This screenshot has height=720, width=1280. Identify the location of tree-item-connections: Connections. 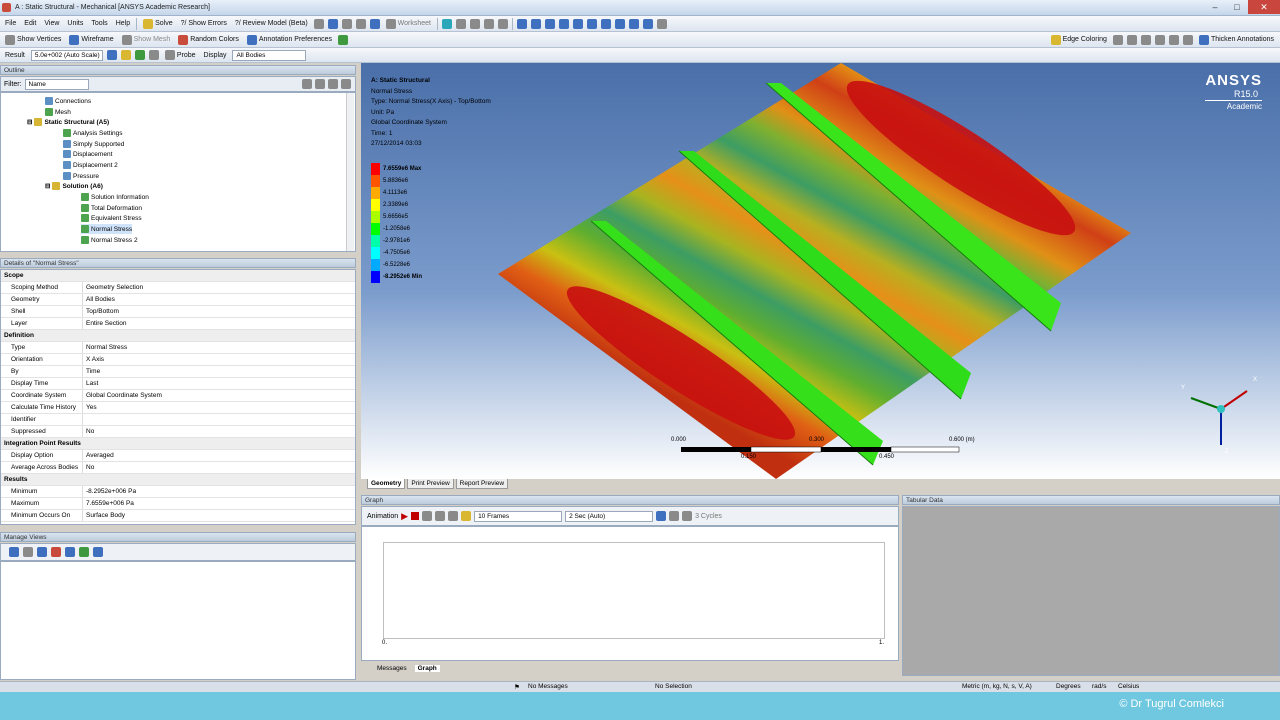
(68, 101).